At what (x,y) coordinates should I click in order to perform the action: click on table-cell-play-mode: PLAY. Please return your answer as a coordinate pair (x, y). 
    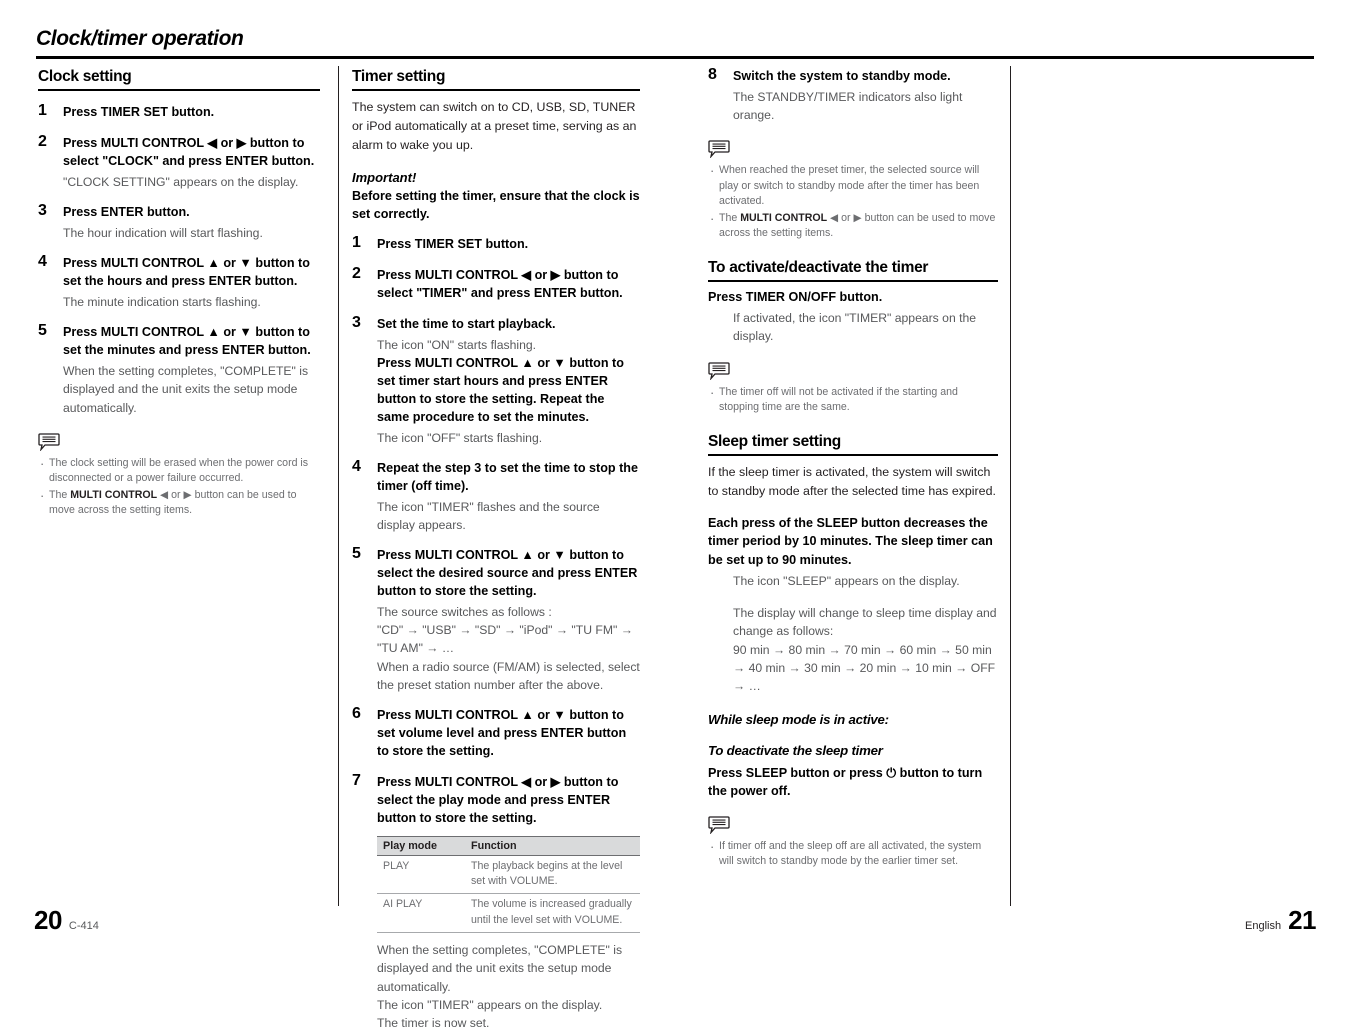
    Looking at the image, I should click on (421, 875).